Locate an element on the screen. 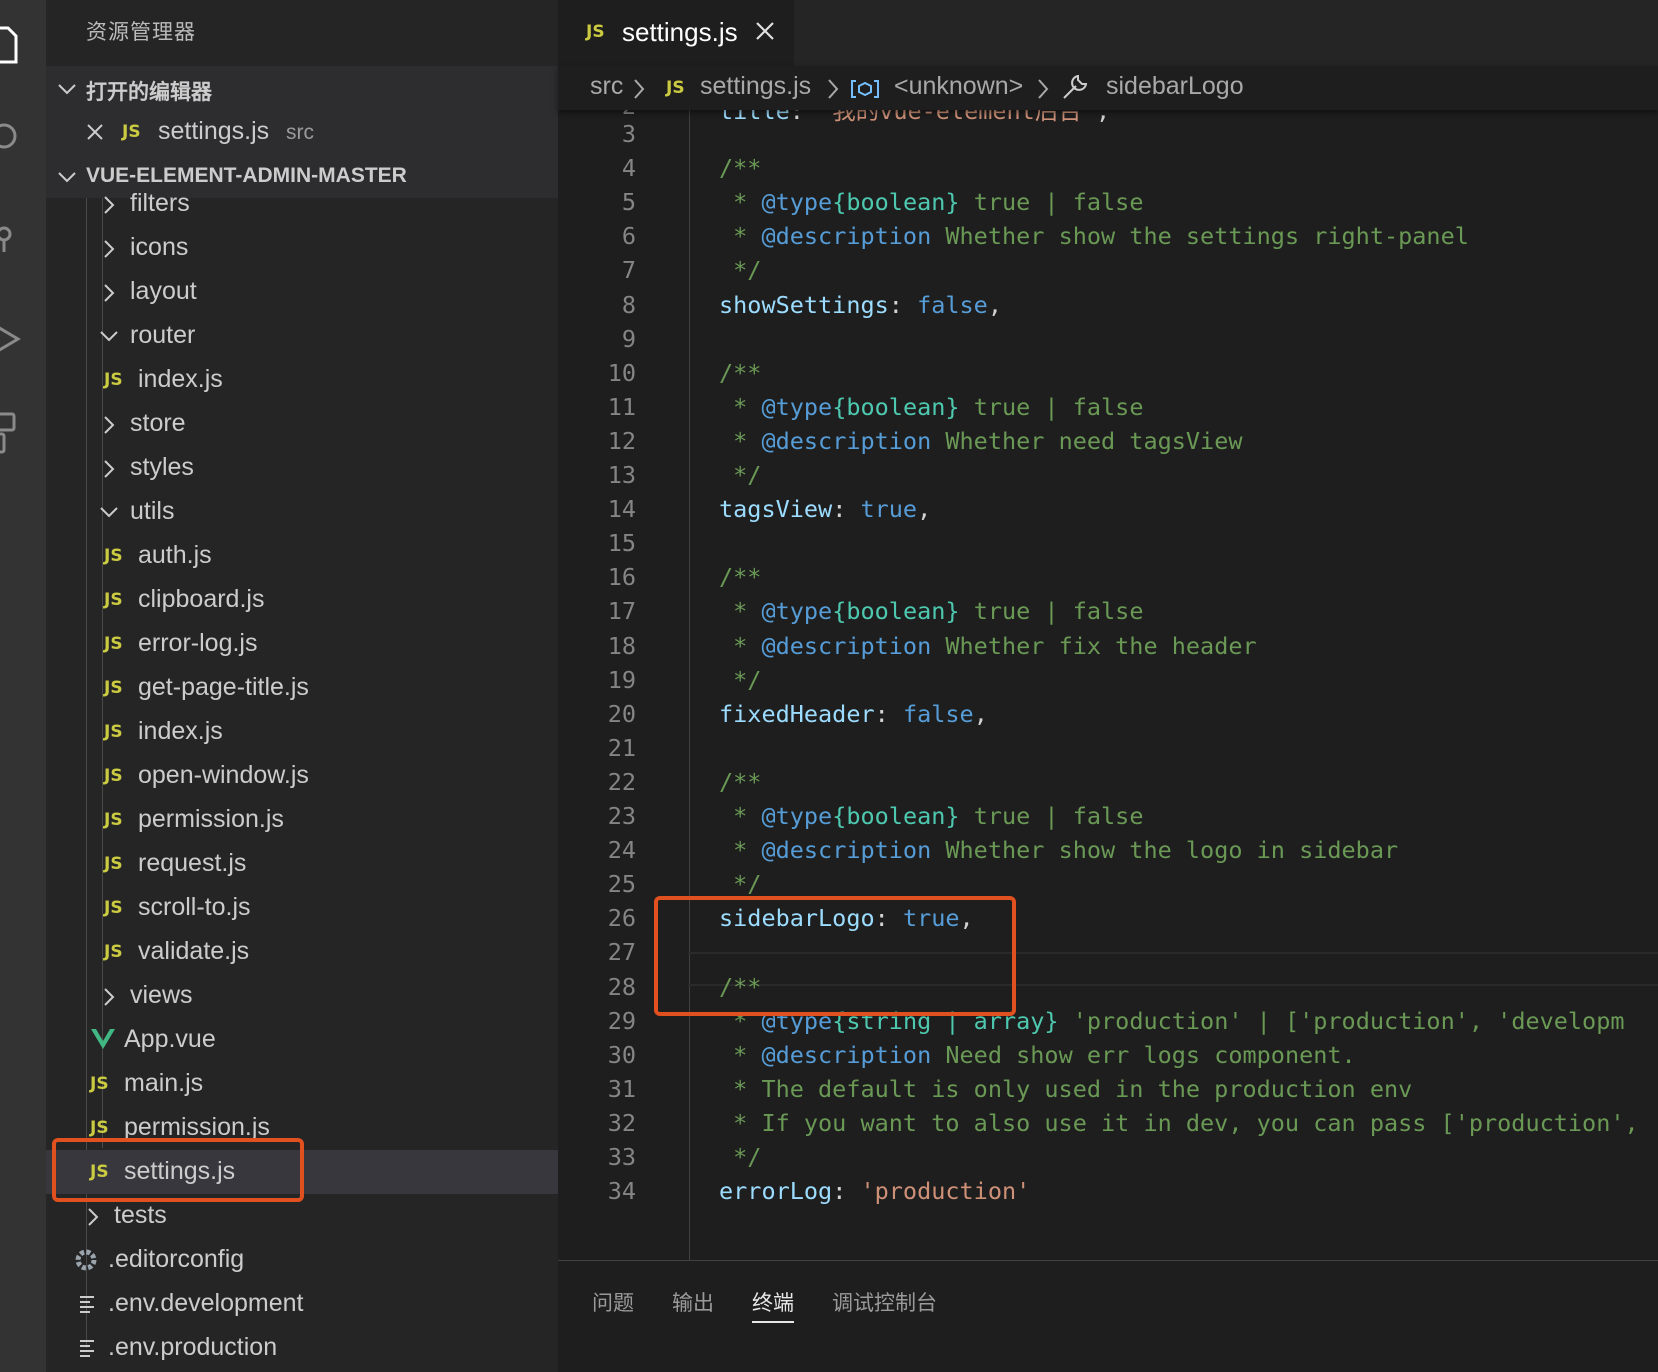  tab-bar: JS settings.js is located at coordinates (1108, 33).